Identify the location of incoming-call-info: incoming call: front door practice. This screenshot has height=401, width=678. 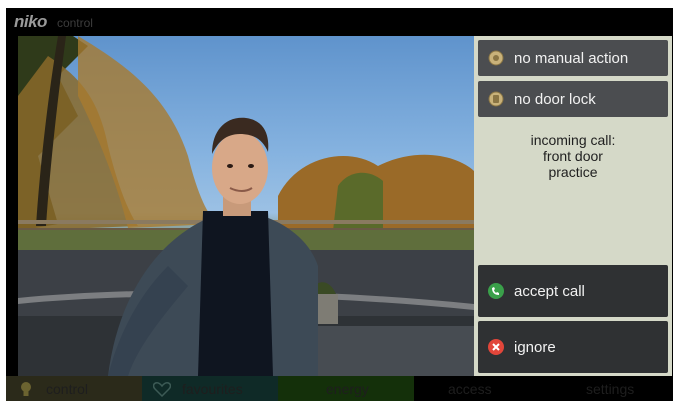
(573, 156).